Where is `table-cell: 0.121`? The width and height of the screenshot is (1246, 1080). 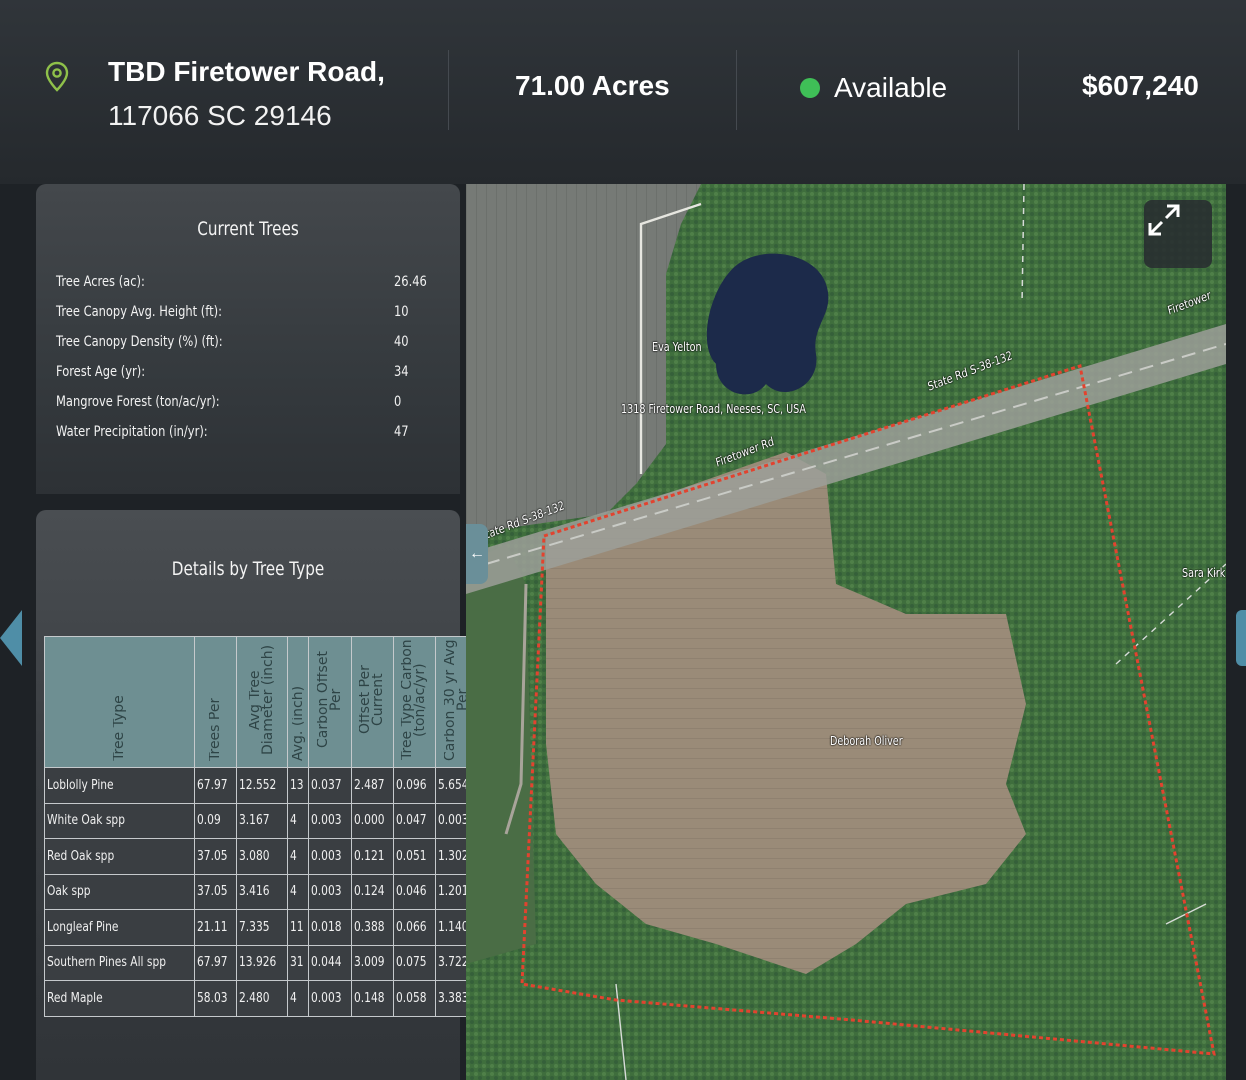
table-cell: 0.121 is located at coordinates (372, 856).